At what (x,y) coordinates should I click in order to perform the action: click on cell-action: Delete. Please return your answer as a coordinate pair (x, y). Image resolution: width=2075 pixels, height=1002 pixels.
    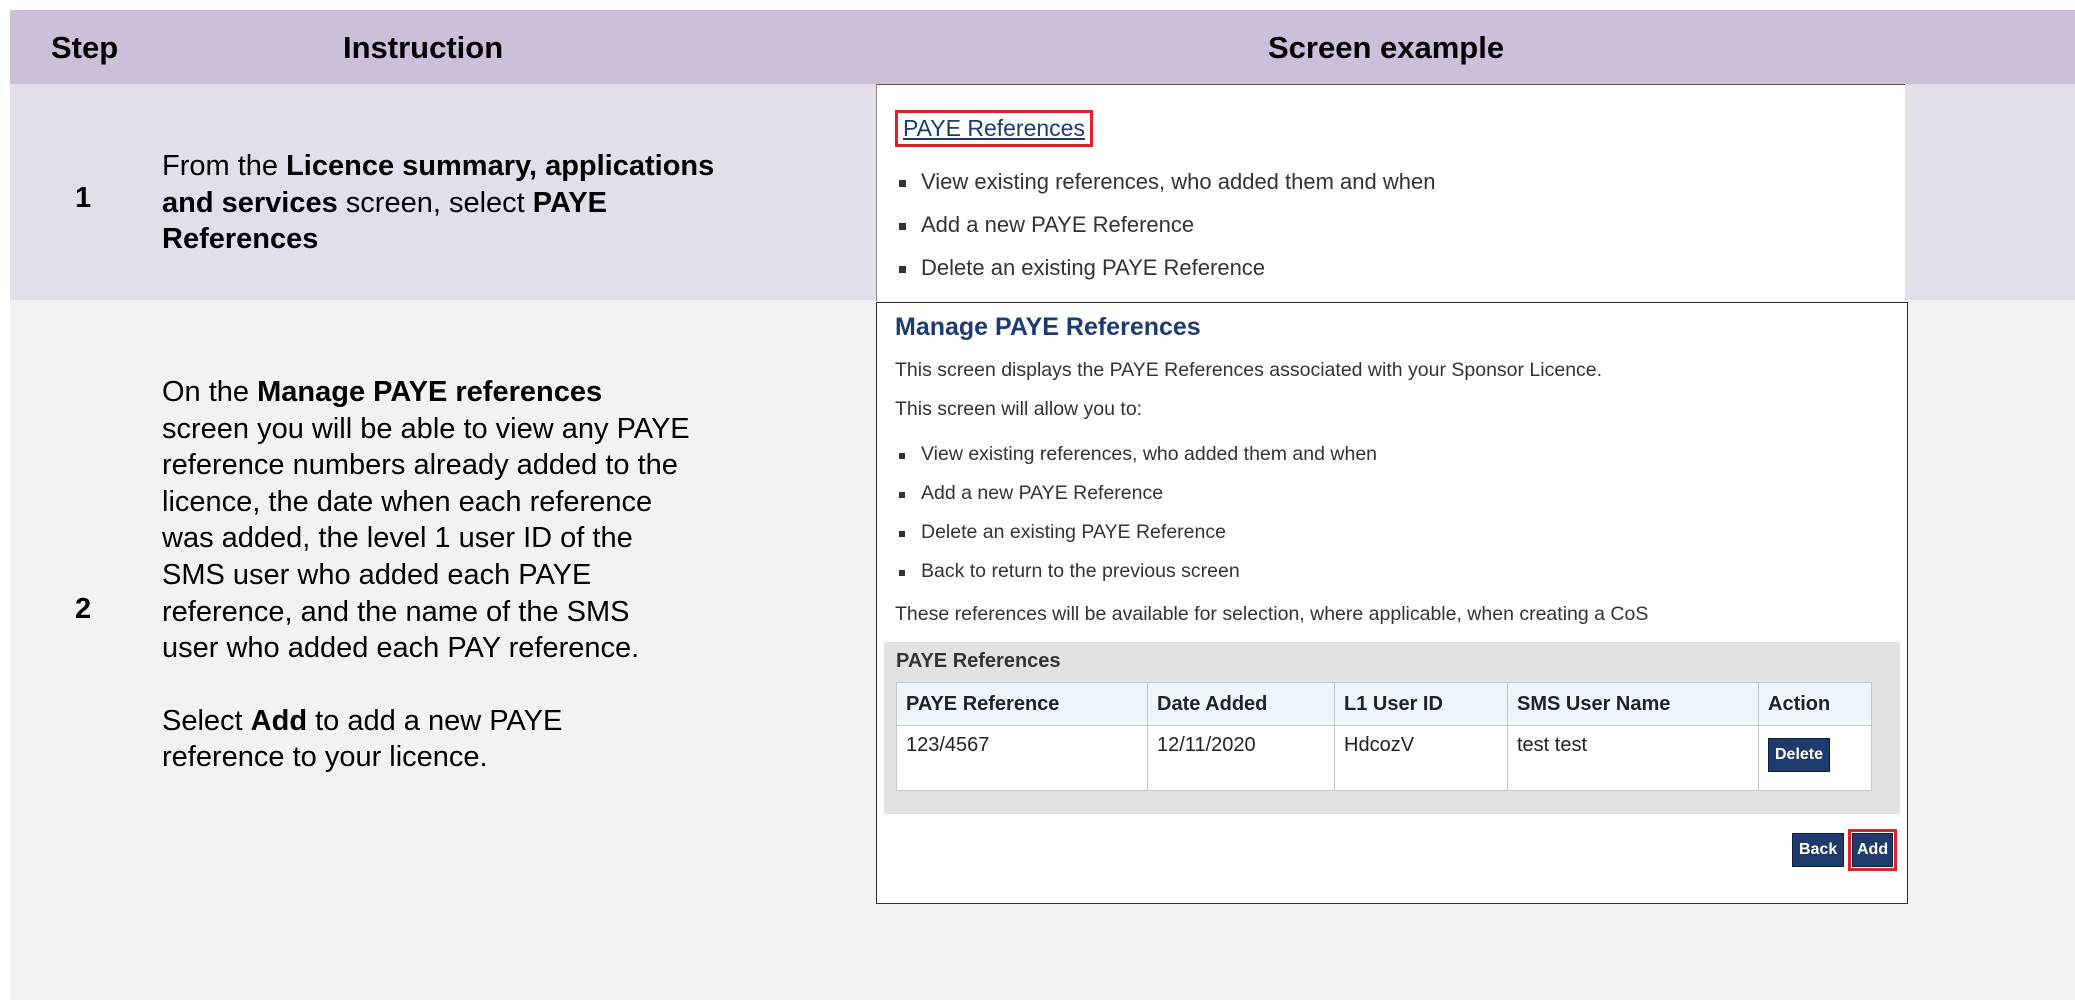
    Looking at the image, I should click on (1815, 758).